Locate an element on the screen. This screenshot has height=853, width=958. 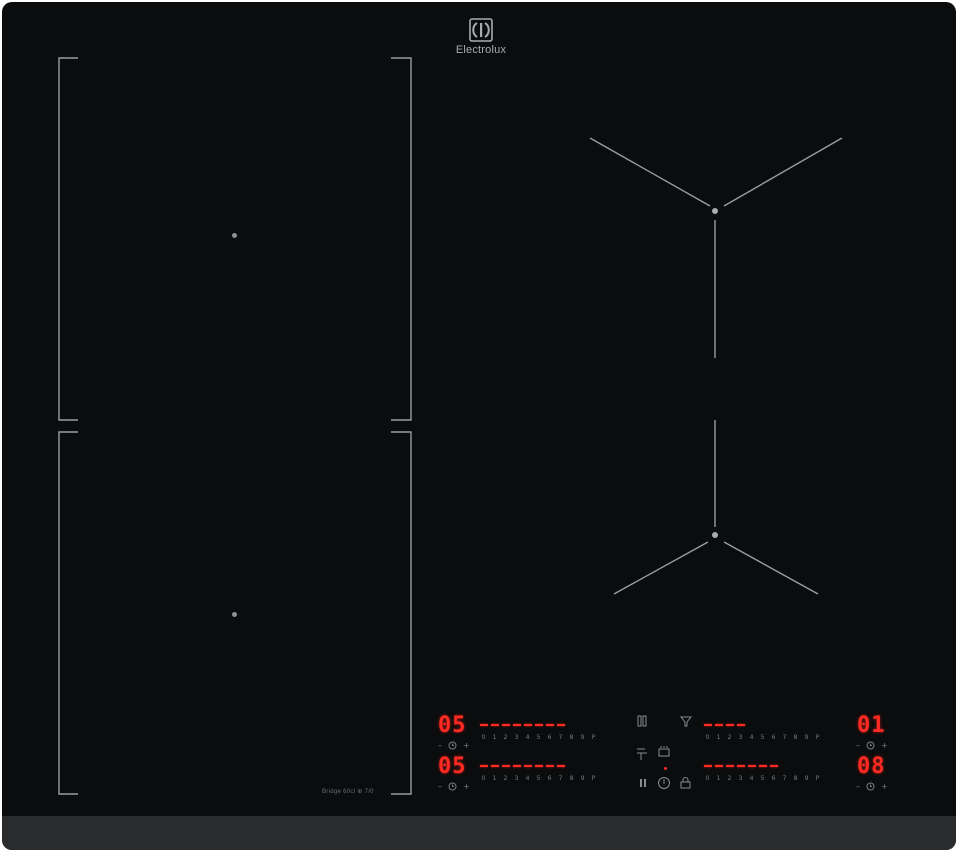
rear-right-level-bar is located at coordinates (724, 725).